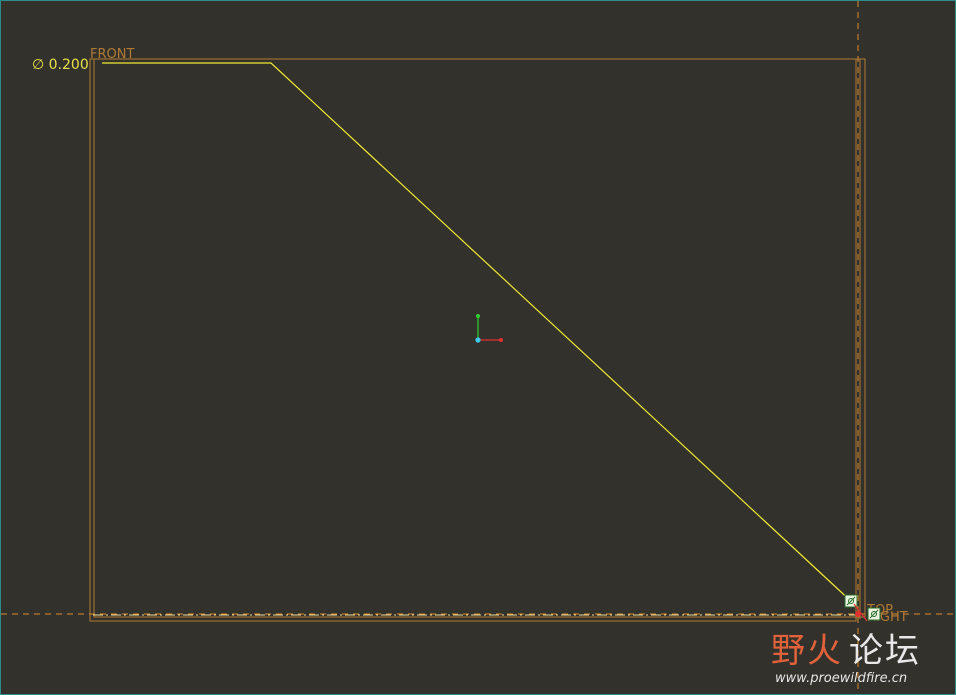 This screenshot has width=956, height=695. What do you see at coordinates (885, 651) in the screenshot?
I see `watermark-title-part2: 论坛` at bounding box center [885, 651].